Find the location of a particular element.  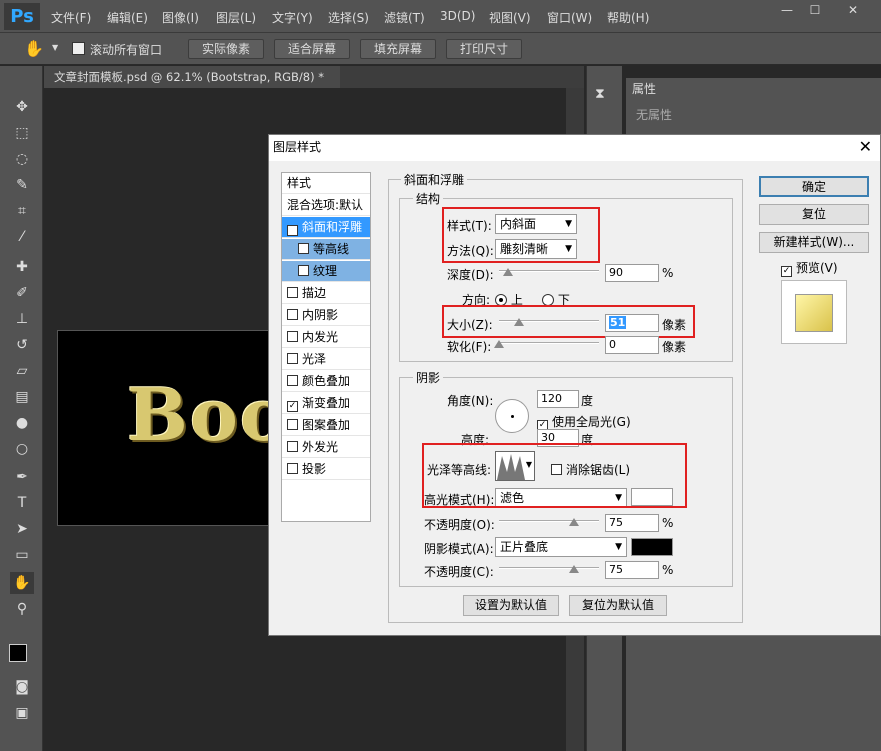

highlight-opacity-input: 75 is located at coordinates (632, 523).